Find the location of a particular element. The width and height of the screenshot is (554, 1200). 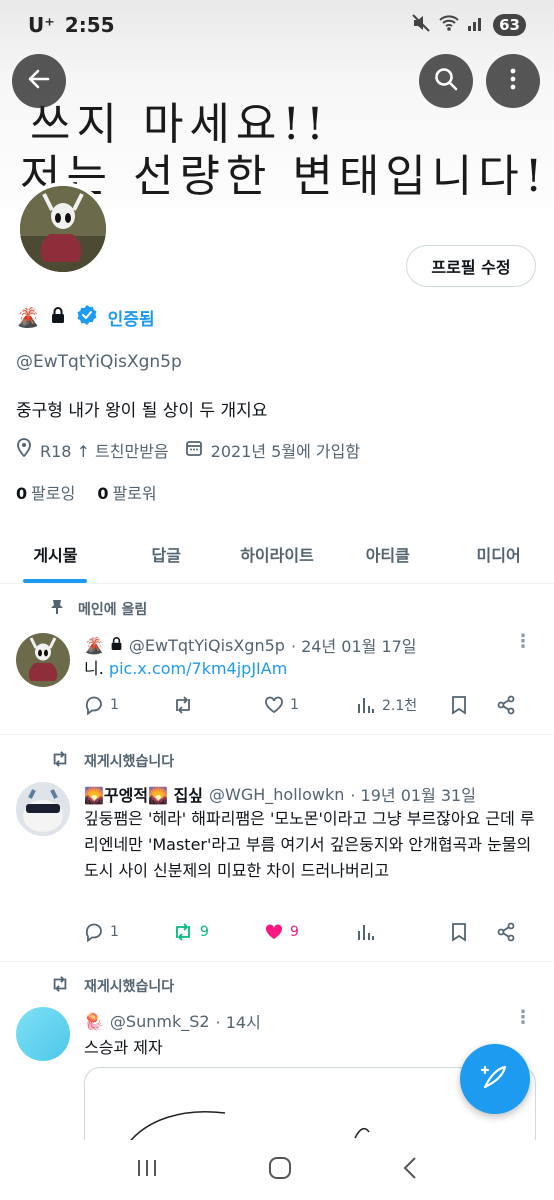

profile-bio: 중구형 내가 왕이 될 상이 두 개지요 is located at coordinates (142, 411).